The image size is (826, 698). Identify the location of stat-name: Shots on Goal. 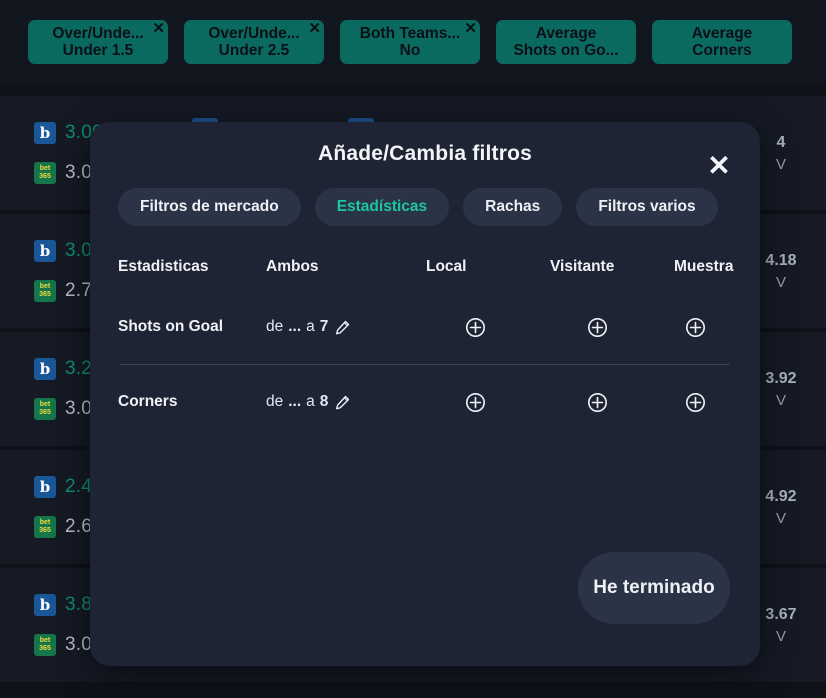
(192, 326).